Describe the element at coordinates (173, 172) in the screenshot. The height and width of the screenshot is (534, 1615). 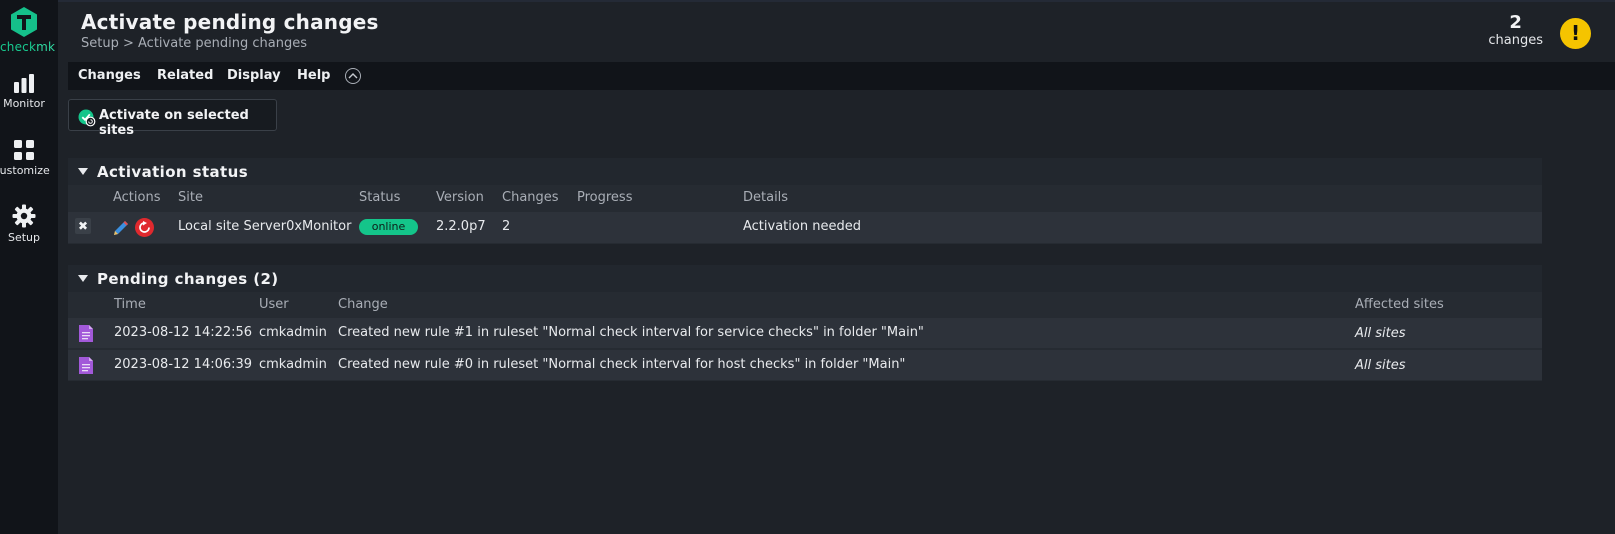
I see `section-title: Activation status` at that location.